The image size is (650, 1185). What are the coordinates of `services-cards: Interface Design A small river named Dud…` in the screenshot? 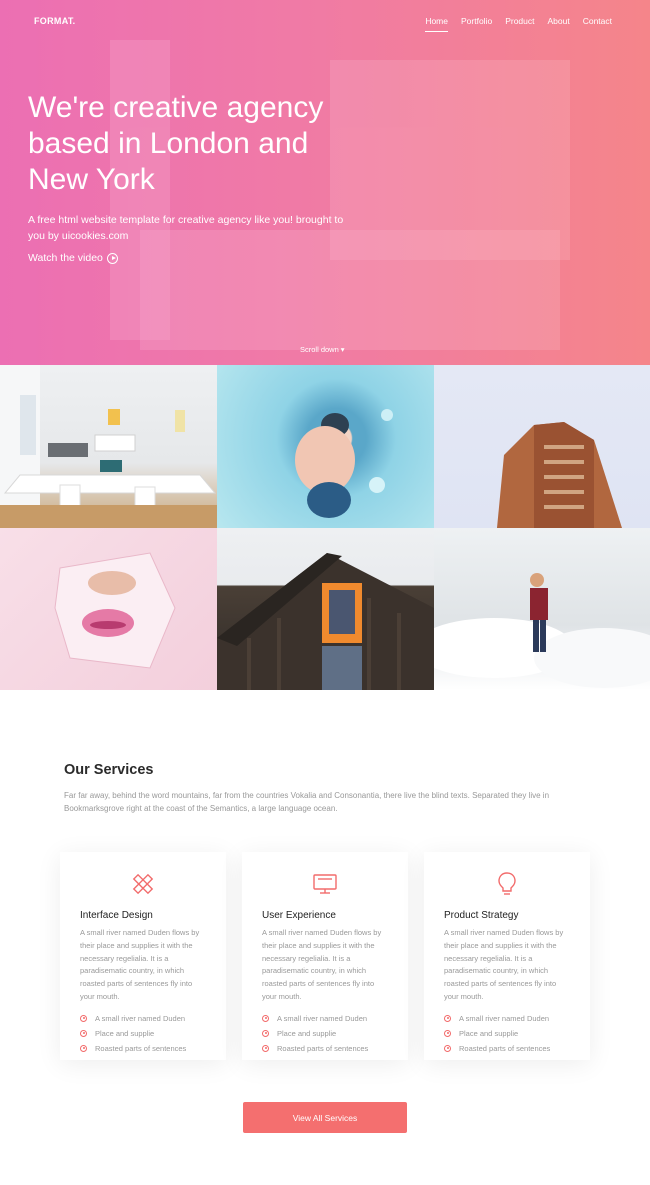 It's located at (325, 956).